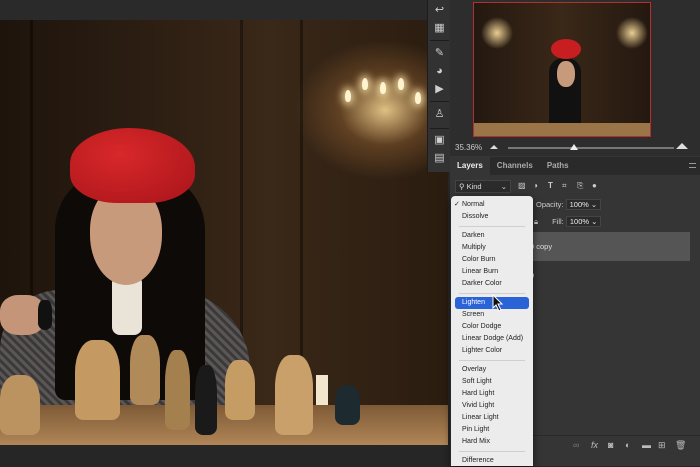 This screenshot has height=467, width=700. I want to click on layer-row: 0, so click(610, 275).